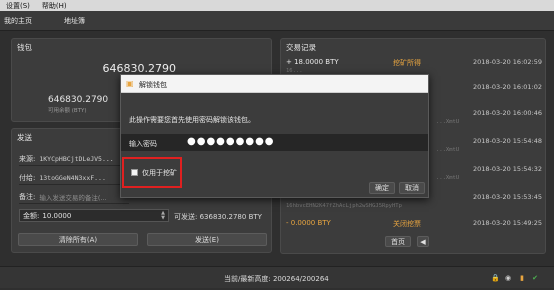  What do you see at coordinates (301, 47) in the screenshot?
I see `transactions-title: 交易记录` at bounding box center [301, 47].